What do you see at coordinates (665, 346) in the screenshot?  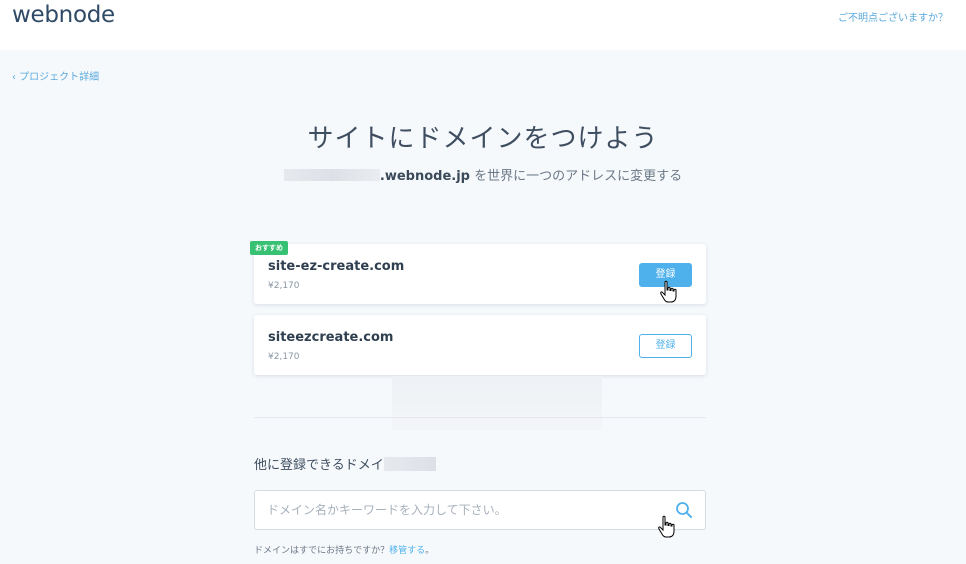 I see `register-button: 登録` at bounding box center [665, 346].